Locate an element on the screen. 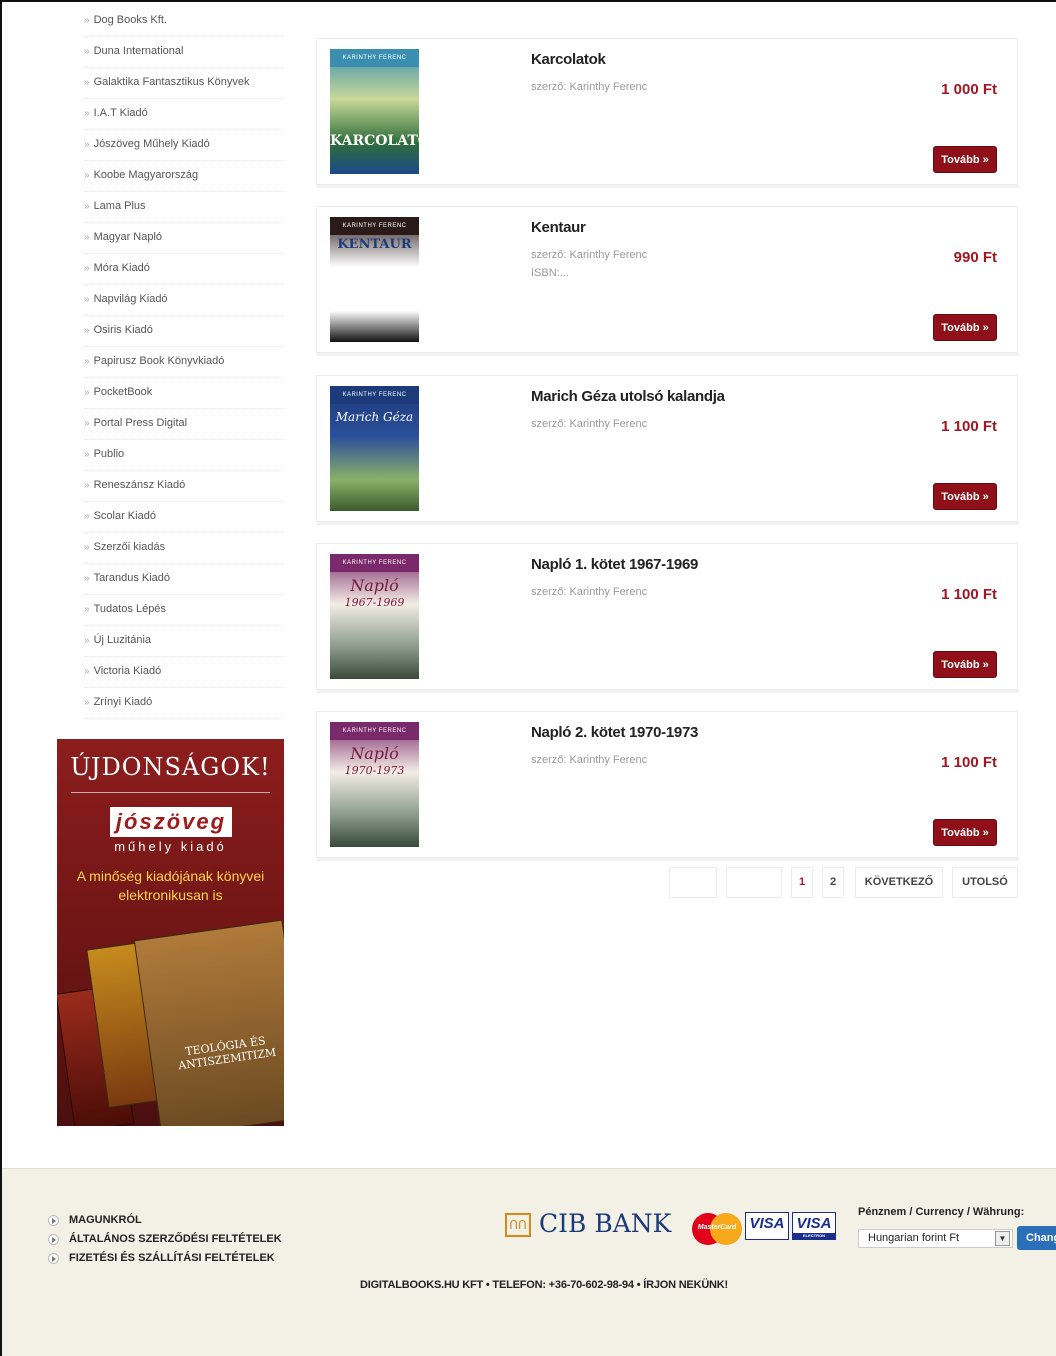 The image size is (1056, 1356). sidebar-publisher-label: Jószöveg Műhely Kiadó is located at coordinates (151, 144).